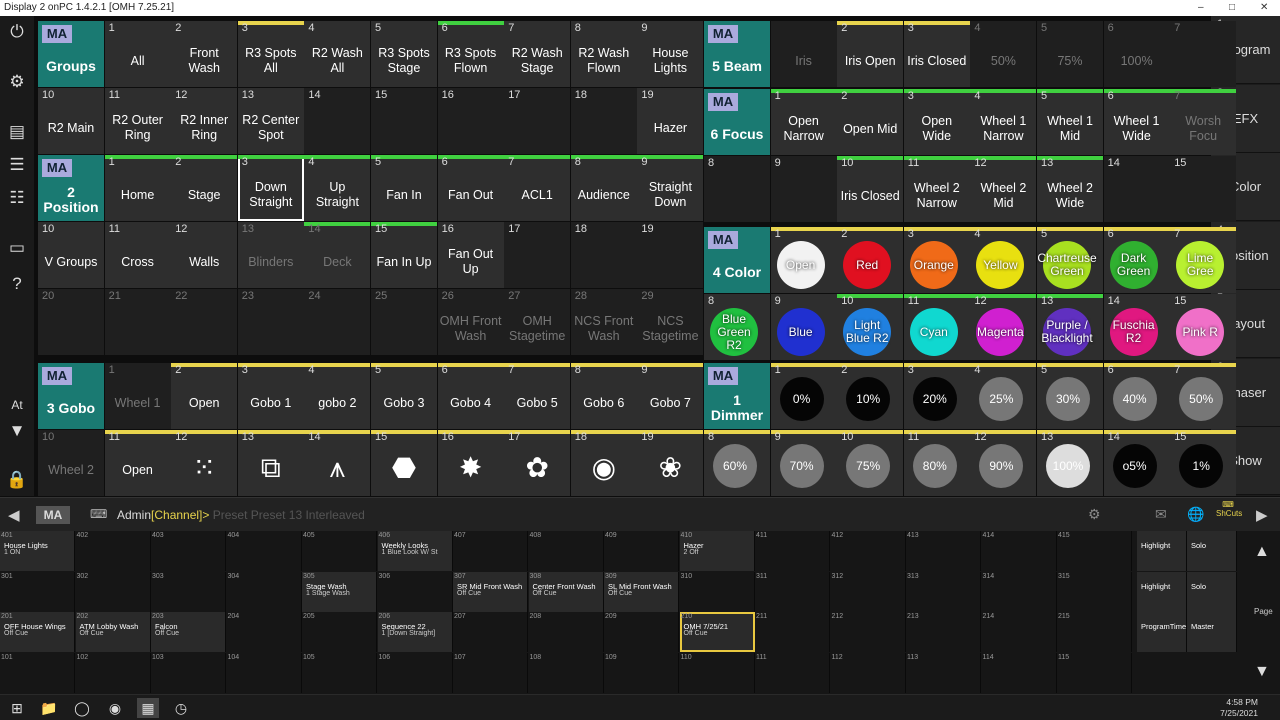 Image resolution: width=1280 pixels, height=720 pixels. I want to click on pool-cell: 3 R3 Spots All, so click(270, 54).